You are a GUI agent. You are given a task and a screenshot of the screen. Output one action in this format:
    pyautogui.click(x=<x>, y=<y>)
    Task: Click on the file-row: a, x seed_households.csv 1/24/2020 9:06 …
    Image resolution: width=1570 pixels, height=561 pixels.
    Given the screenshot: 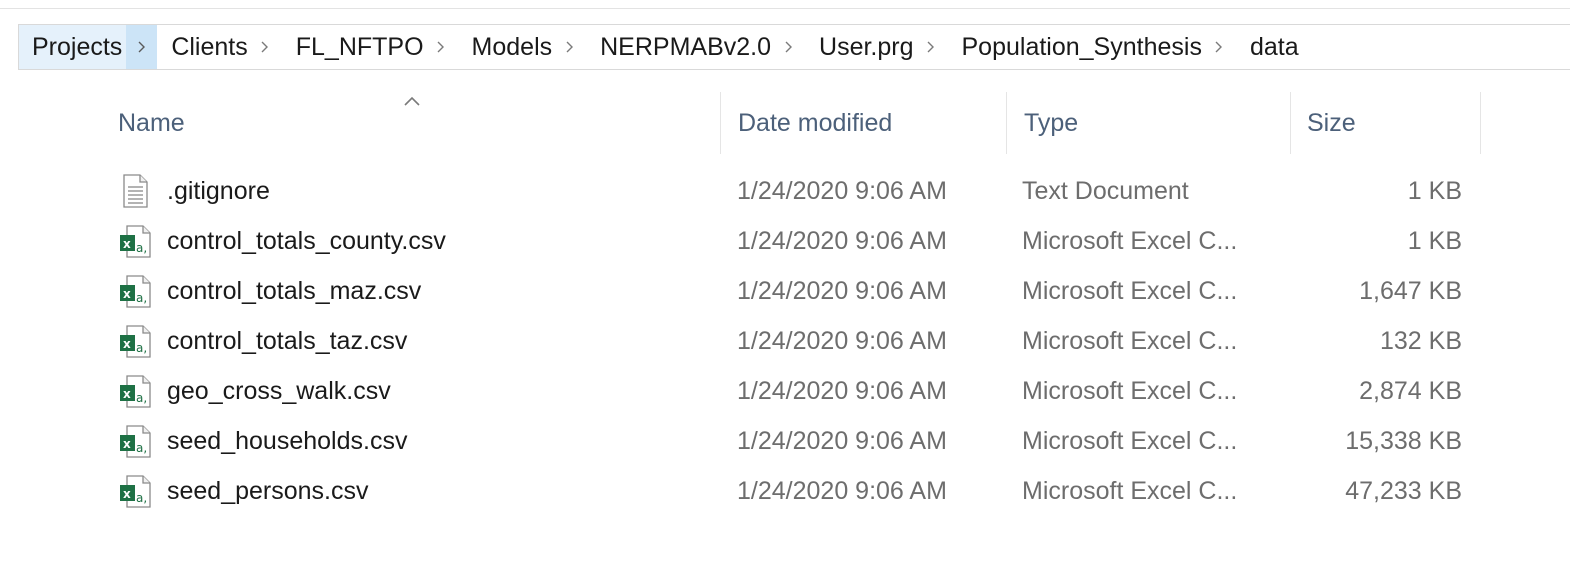 What is the action you would take?
    pyautogui.click(x=791, y=441)
    